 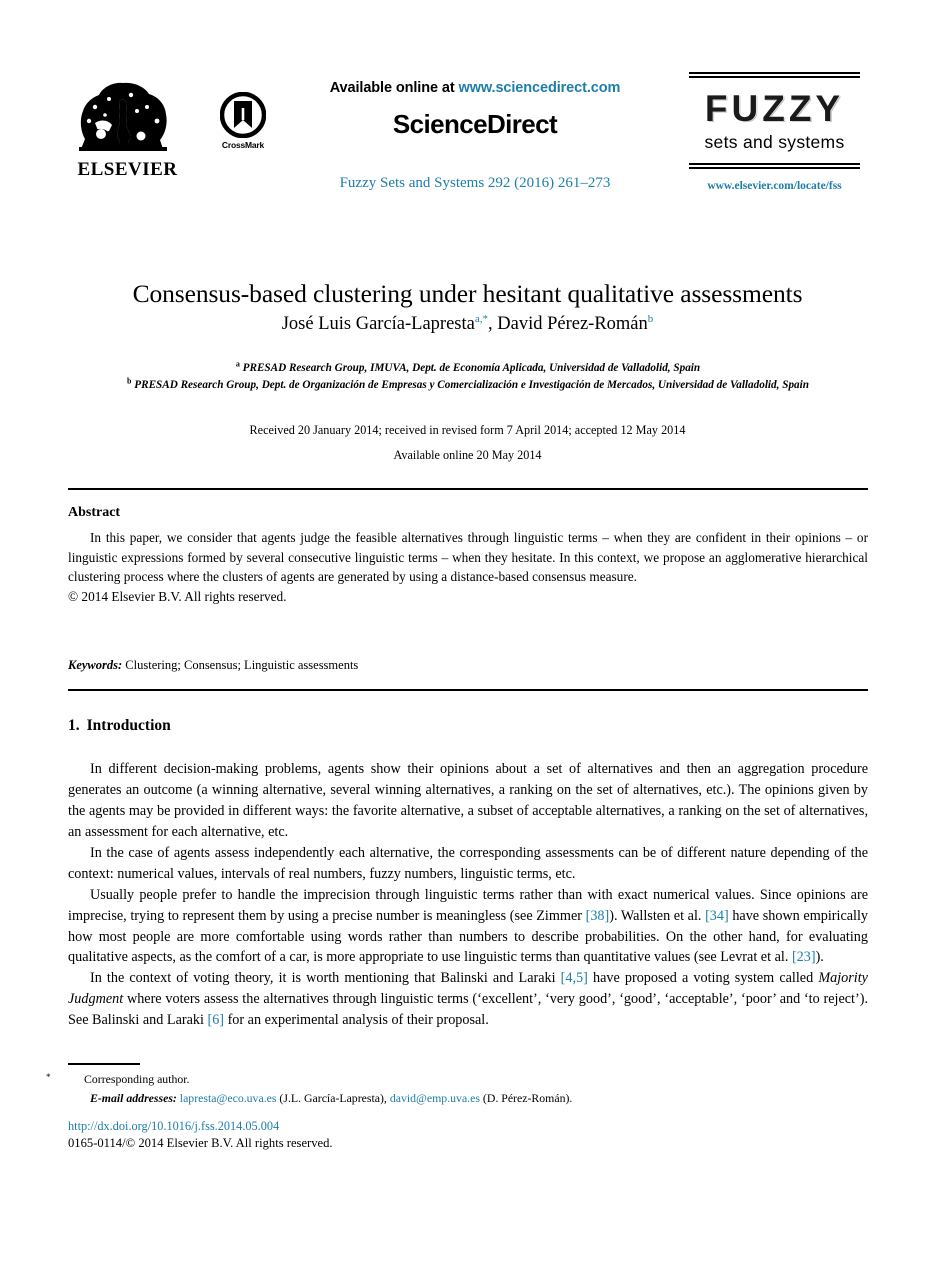 What do you see at coordinates (540, 88) in the screenshot?
I see `sciencedirect-url-link: www.sciencedirect.com` at bounding box center [540, 88].